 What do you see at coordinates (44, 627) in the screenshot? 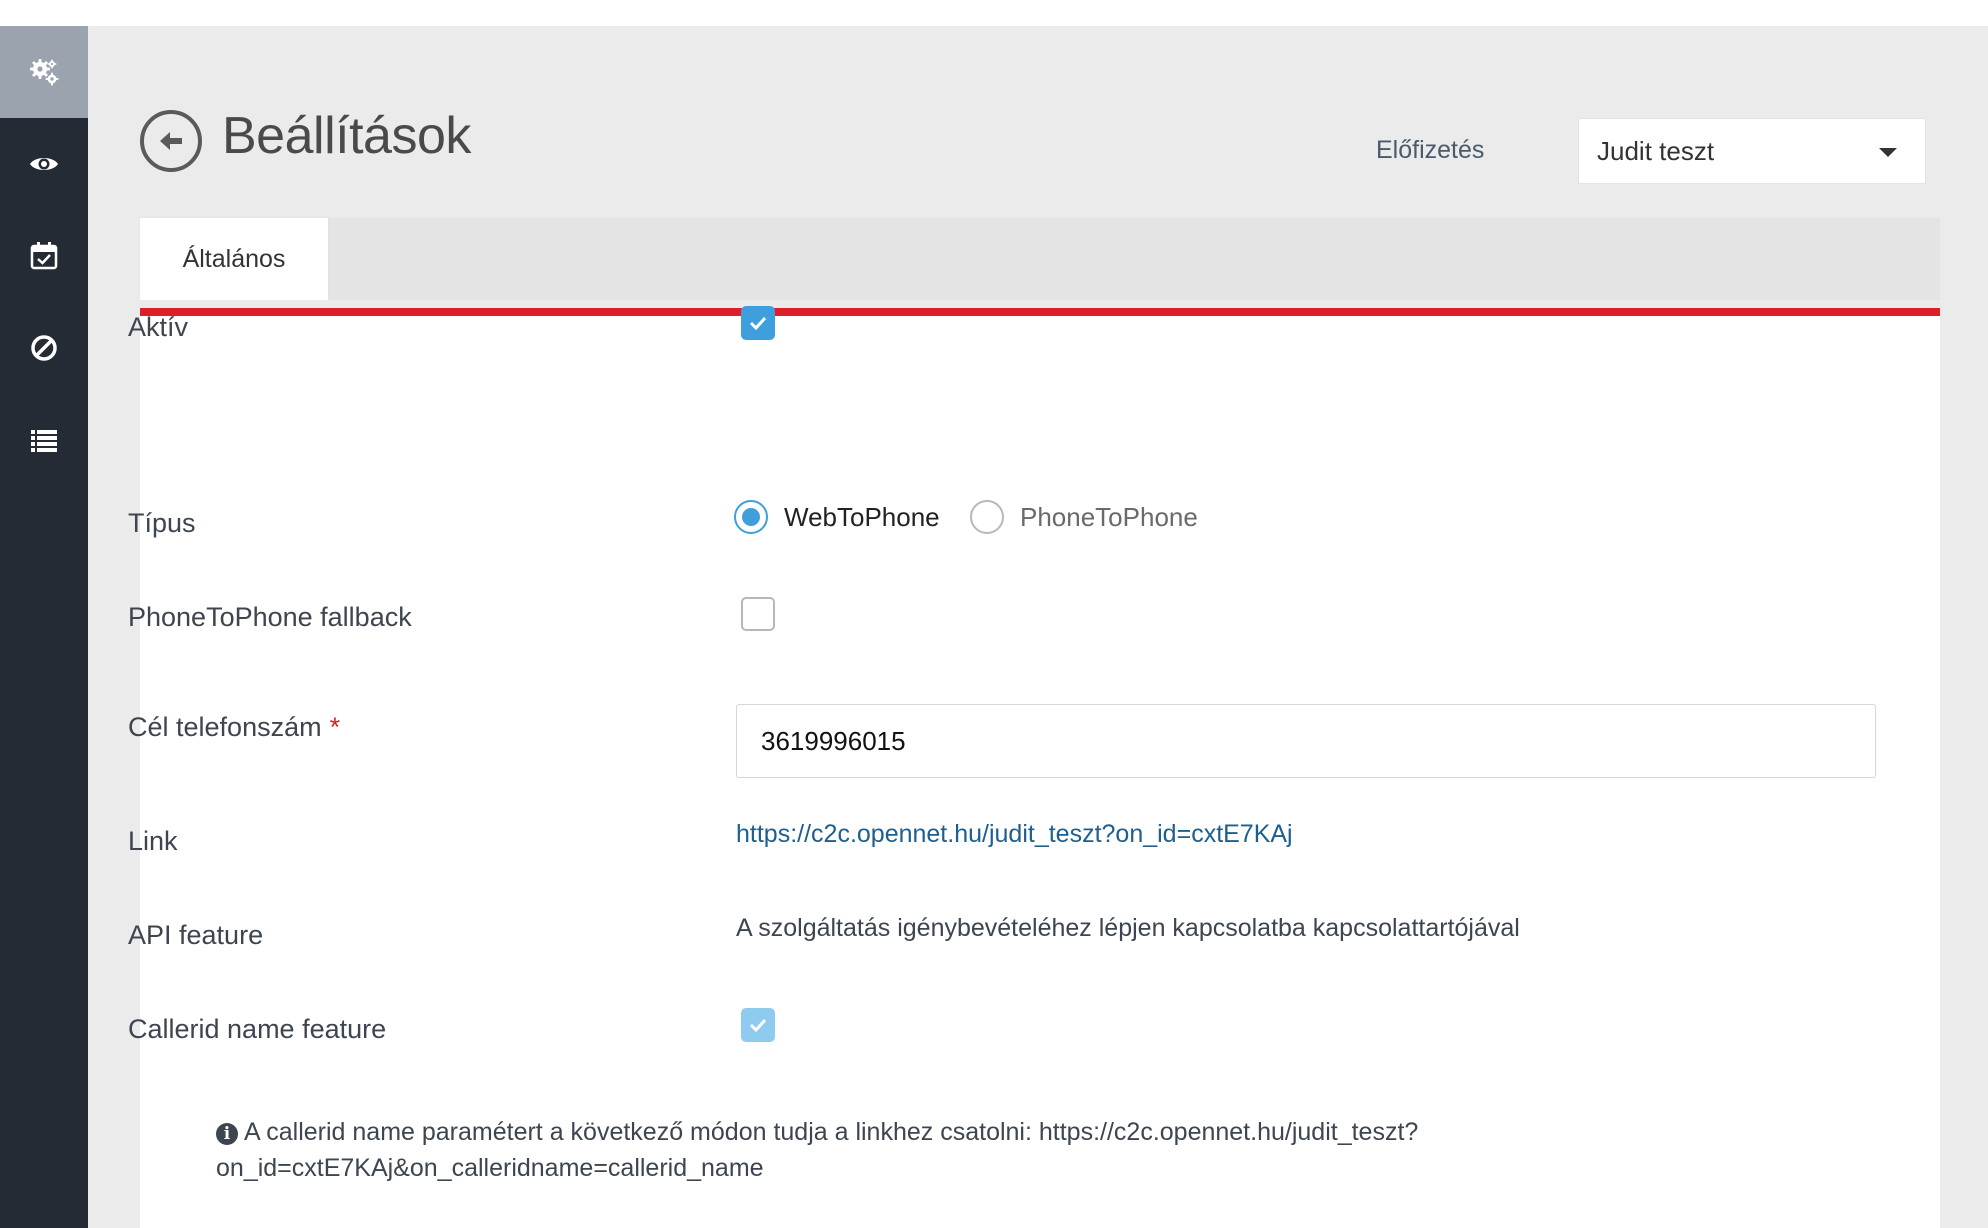
I see `sidebar` at bounding box center [44, 627].